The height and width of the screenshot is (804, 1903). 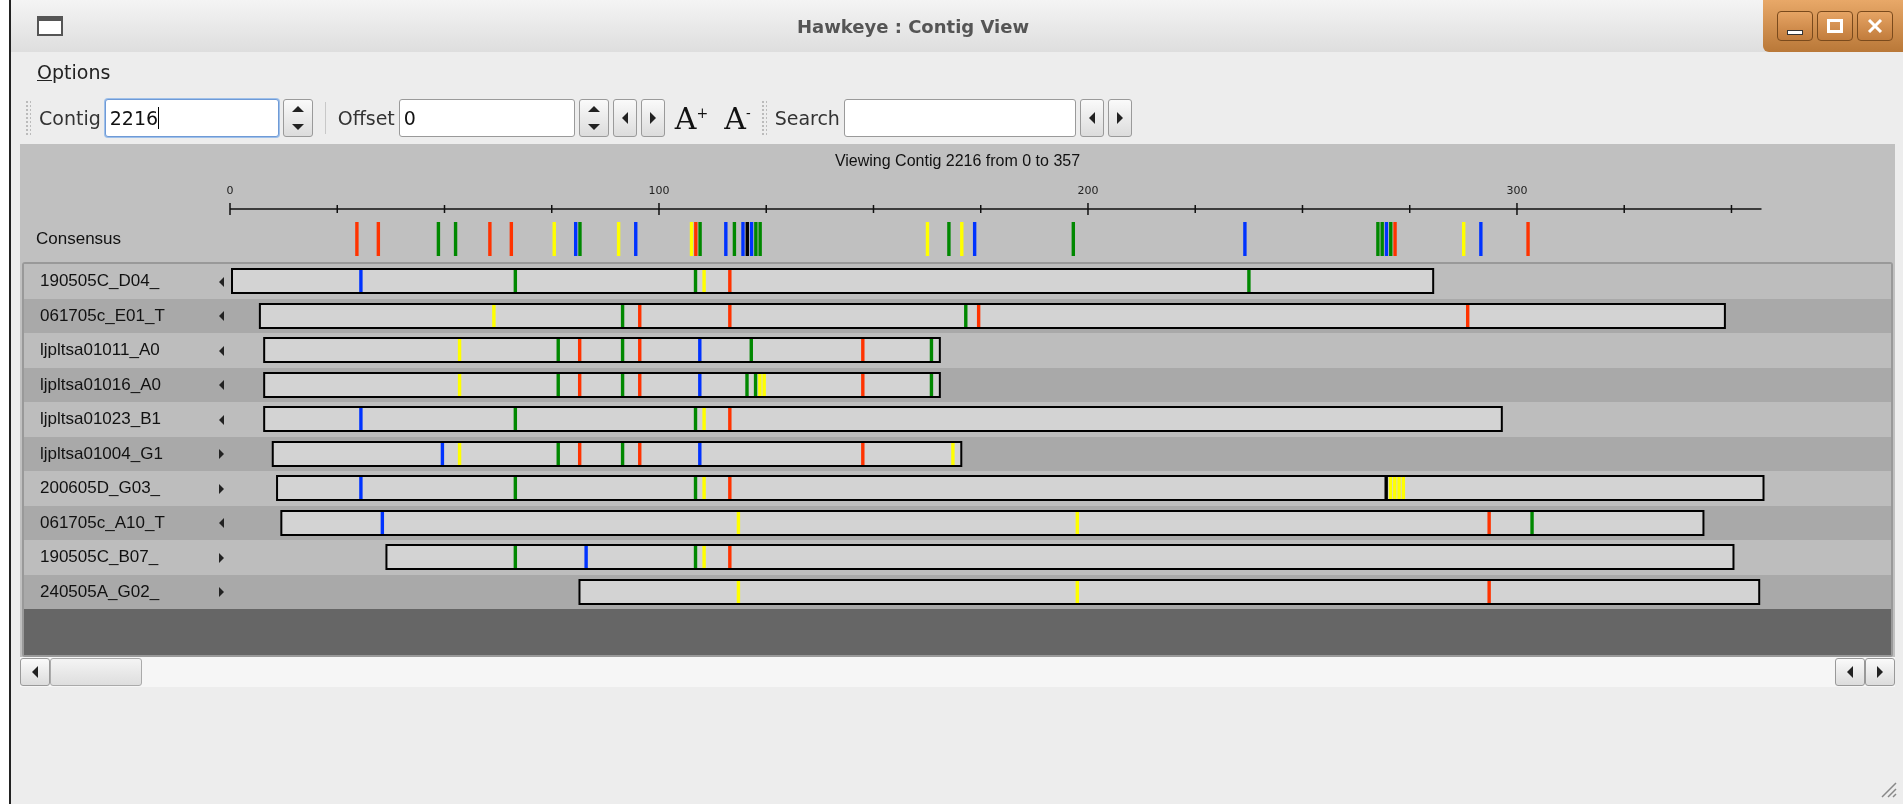 I want to click on caret-right-icon, so click(x=1880, y=672).